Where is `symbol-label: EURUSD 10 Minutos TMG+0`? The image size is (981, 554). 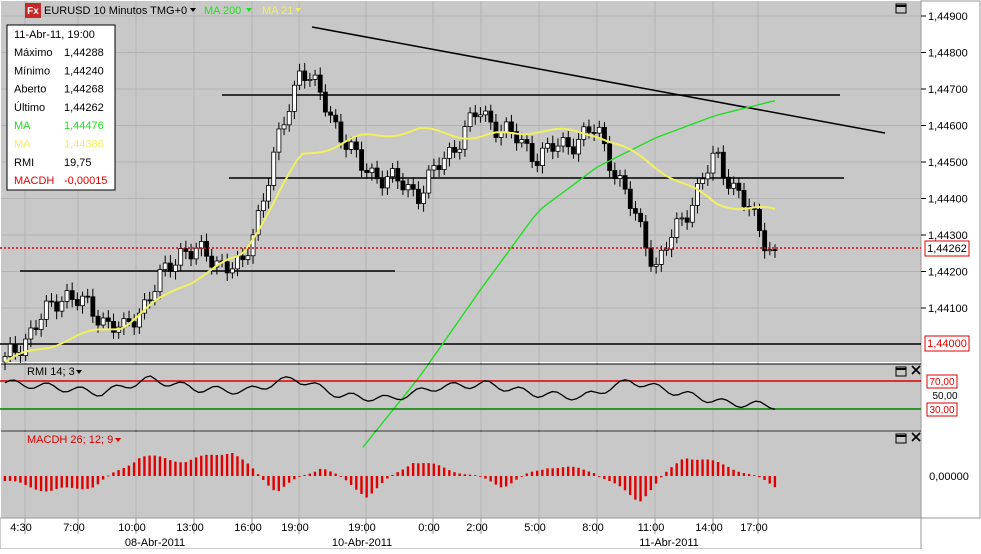 symbol-label: EURUSD 10 Minutos TMG+0 is located at coordinates (115, 11).